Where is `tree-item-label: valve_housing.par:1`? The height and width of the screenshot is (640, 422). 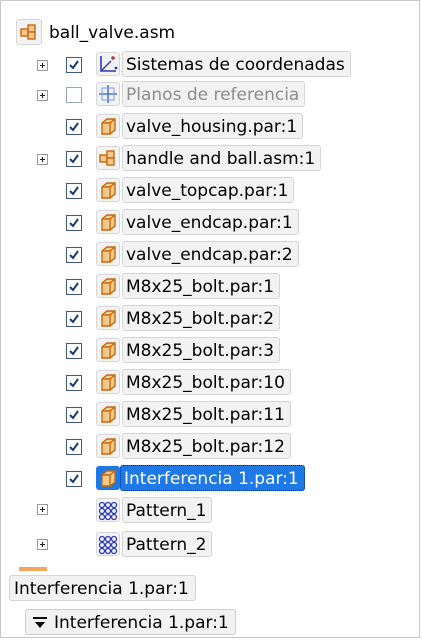
tree-item-label: valve_housing.par:1 is located at coordinates (213, 126).